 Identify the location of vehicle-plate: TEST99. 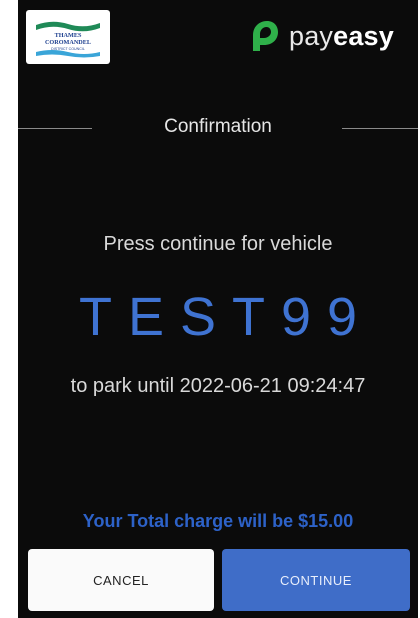
(226, 317).